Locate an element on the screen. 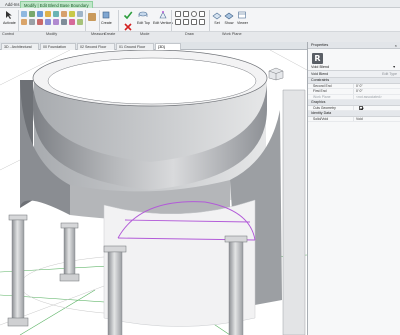  tab-modify-edit-blend-base-boundary: Modify | Edit Blend Base Boundary is located at coordinates (56, 4).